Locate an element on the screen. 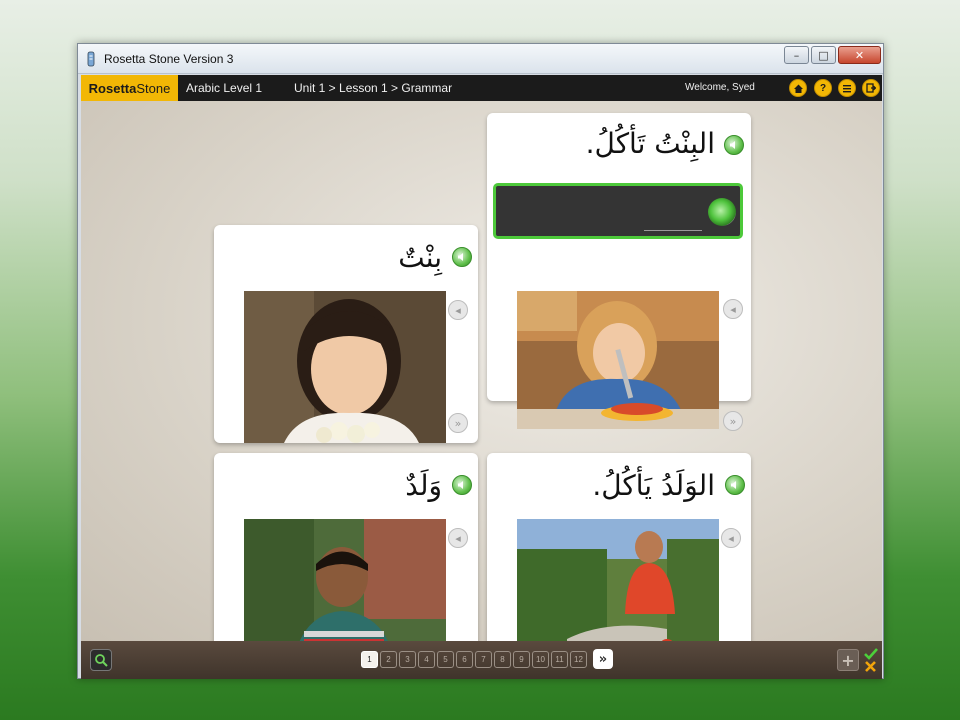 This screenshot has width=960, height=720. close-icon: ✕ is located at coordinates (859, 55).